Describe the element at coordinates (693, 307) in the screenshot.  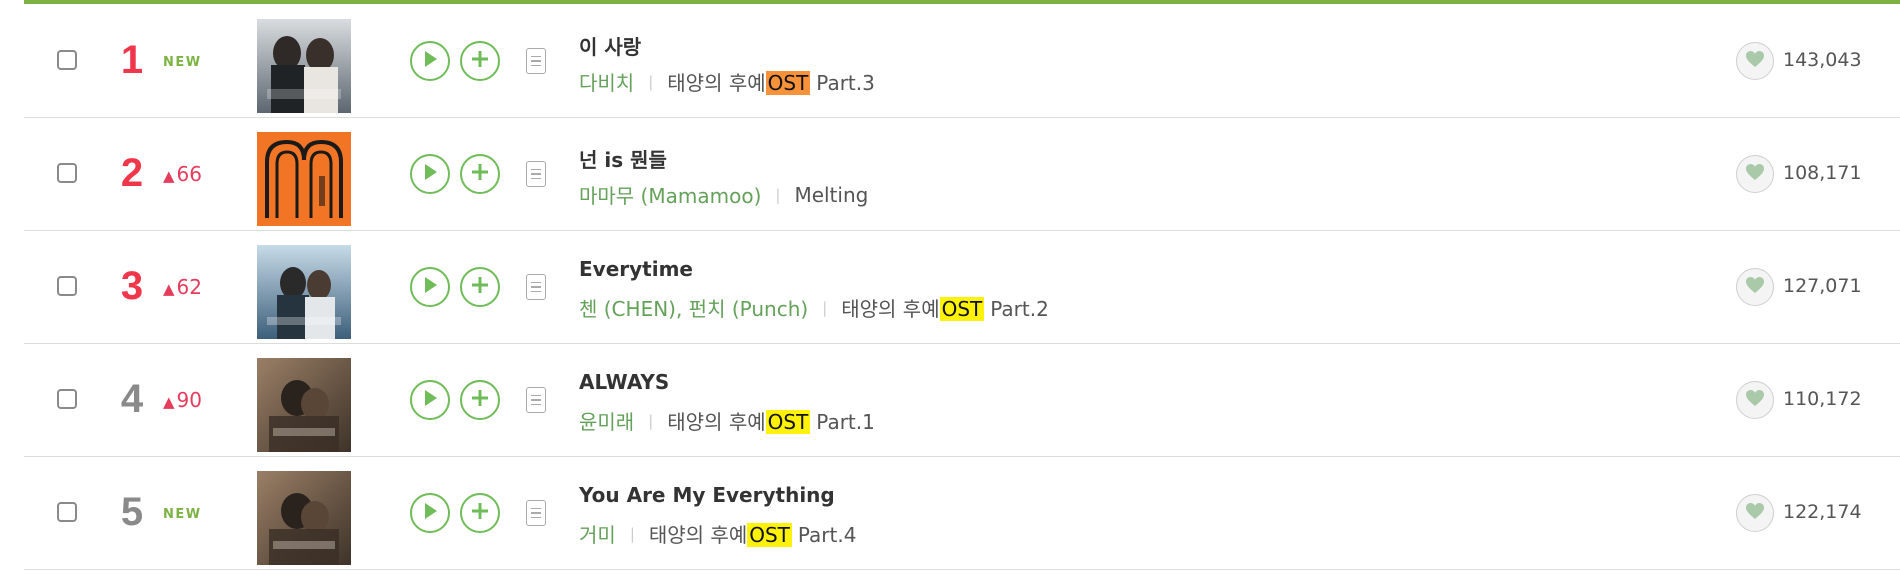
I see `artist-link: 첸 (CHEN), 펀치 (Punch)` at that location.